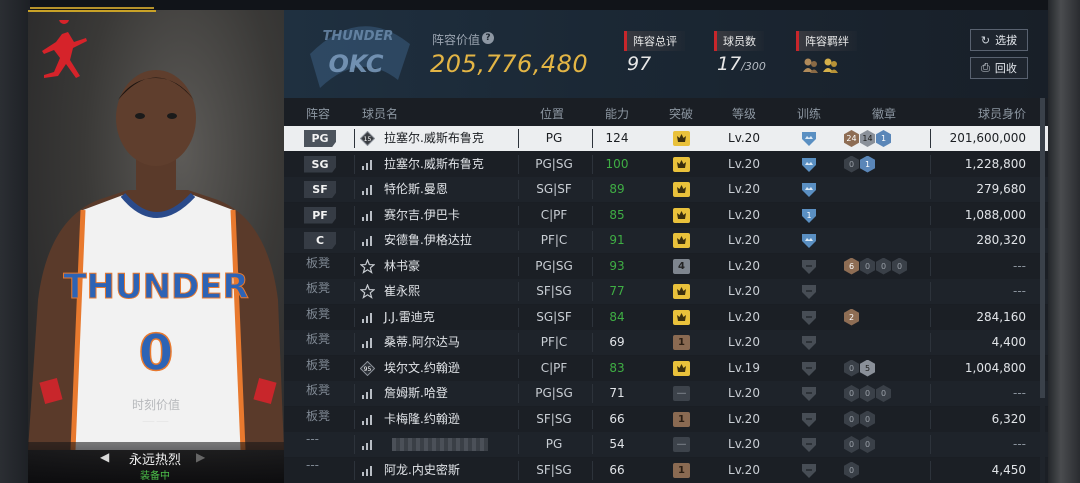 This screenshot has width=1080, height=483. Describe the element at coordinates (666, 393) in the screenshot. I see `table-row: 板凳 詹姆斯.哈登 PG|SG 71 — Lv.20 0 0 0 ---` at that location.